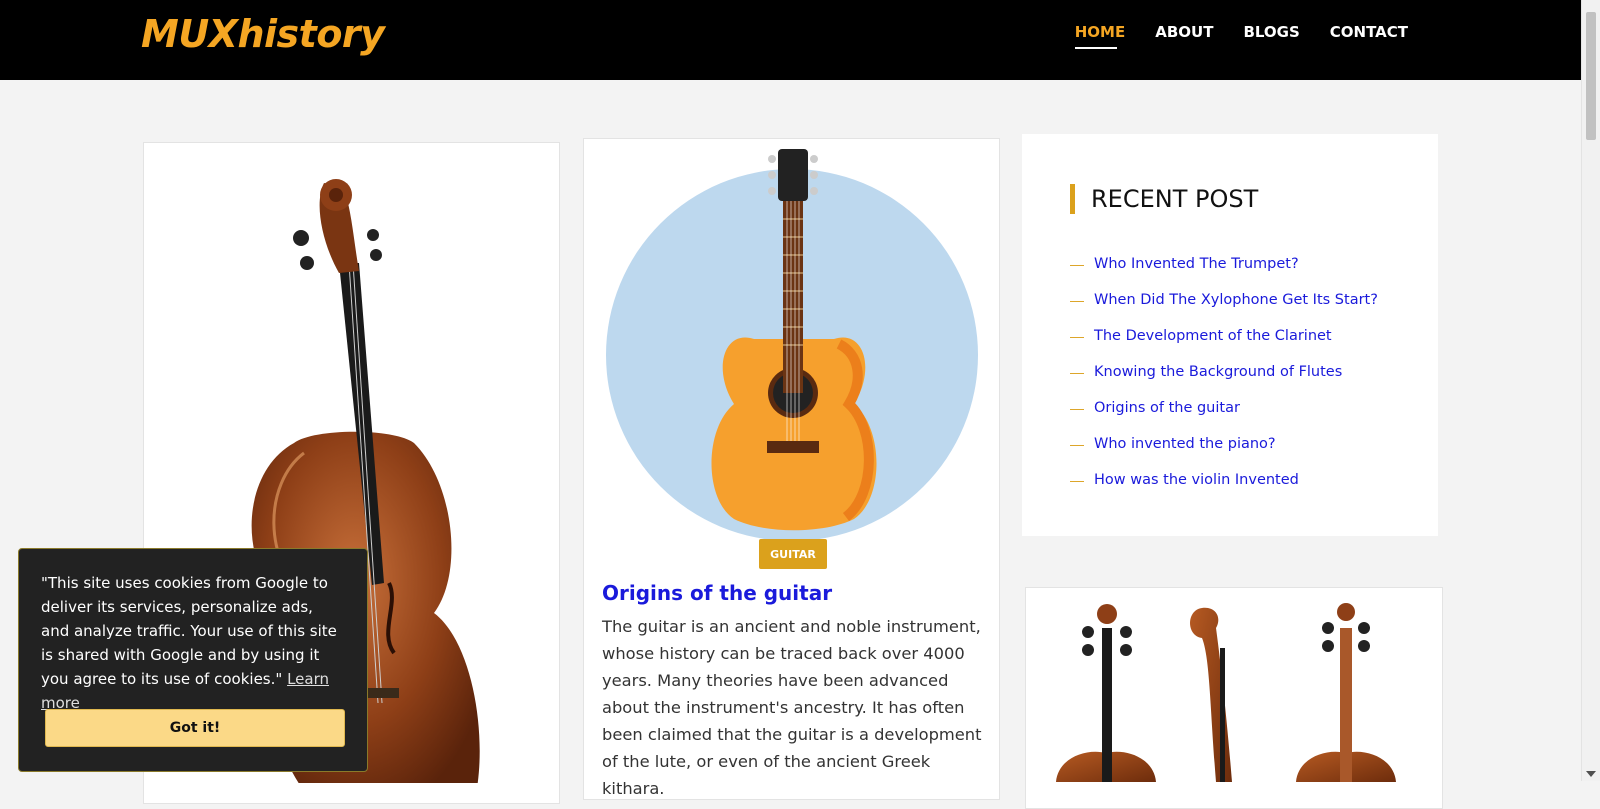 The width and height of the screenshot is (1600, 809). I want to click on site-logo: MUXhistory, so click(263, 34).